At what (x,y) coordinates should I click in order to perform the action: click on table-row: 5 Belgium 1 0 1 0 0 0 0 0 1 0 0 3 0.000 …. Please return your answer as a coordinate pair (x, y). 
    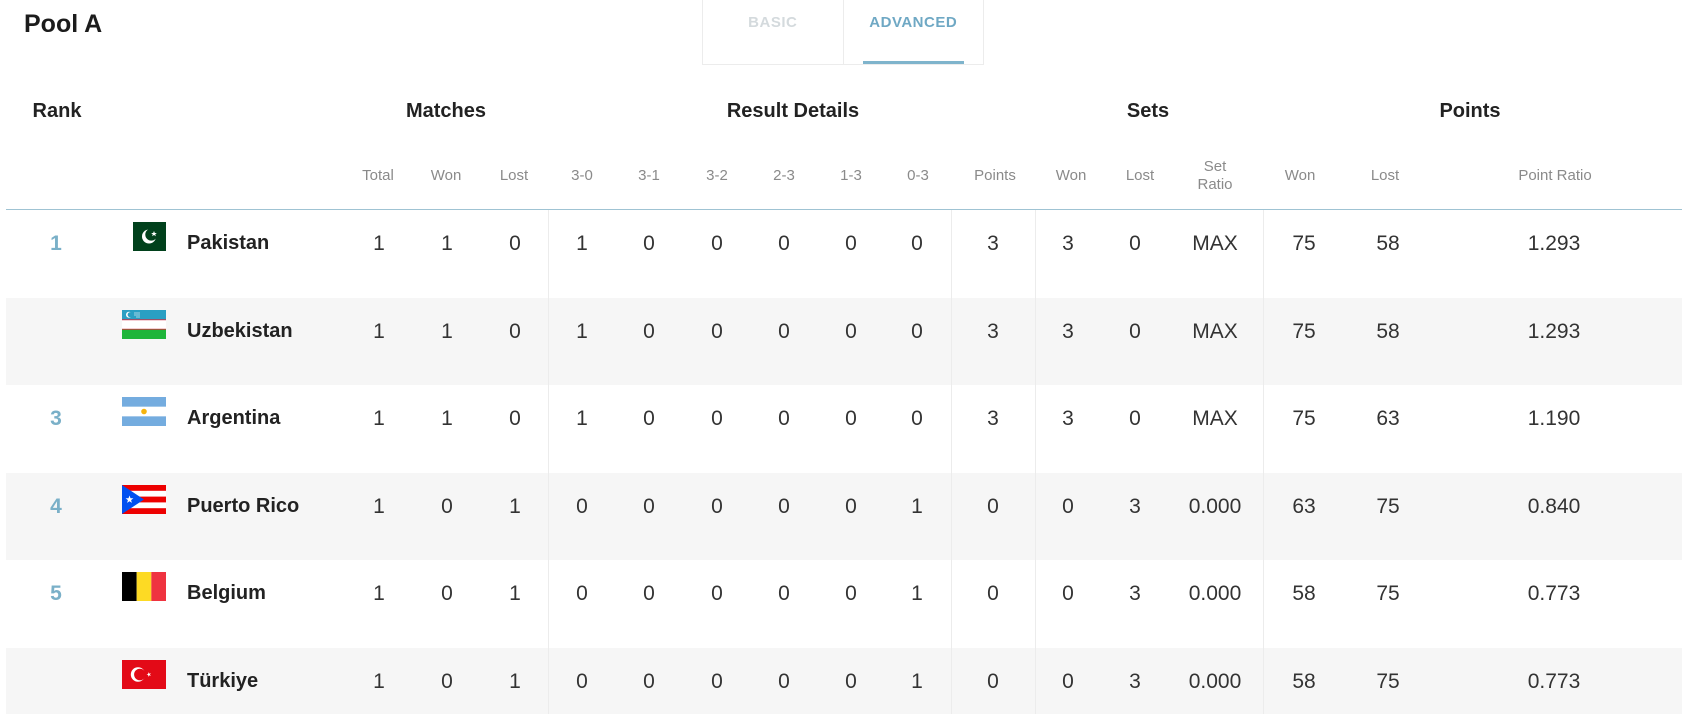
    Looking at the image, I should click on (844, 604).